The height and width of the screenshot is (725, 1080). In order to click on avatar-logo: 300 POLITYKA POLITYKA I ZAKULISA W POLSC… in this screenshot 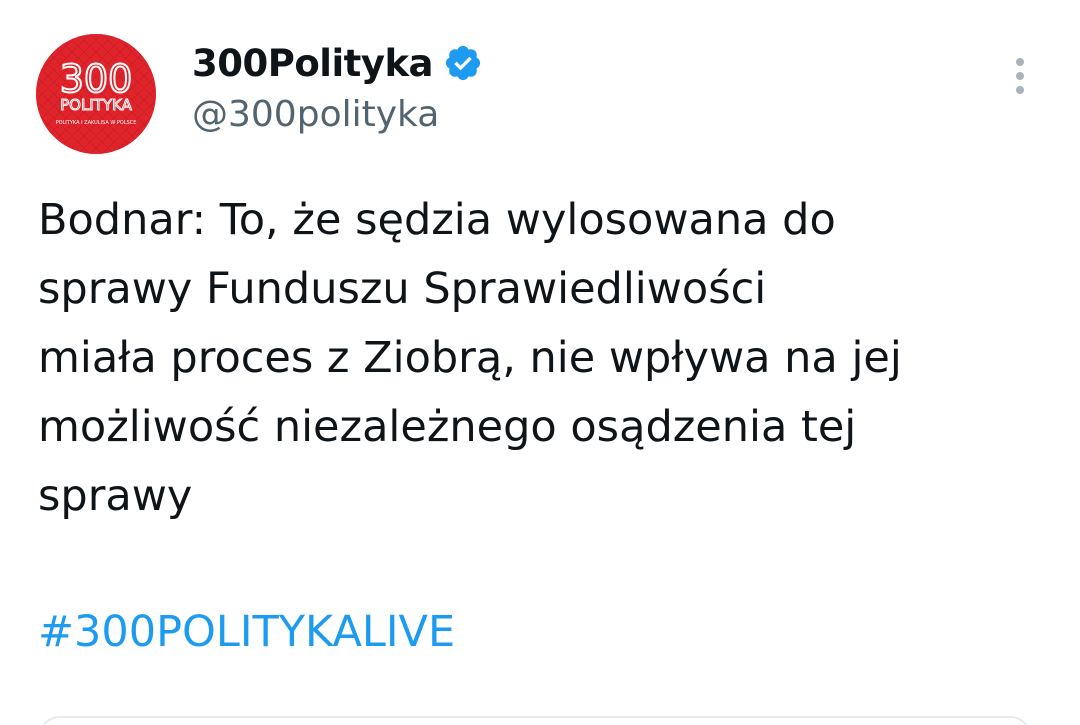, I will do `click(96, 94)`.